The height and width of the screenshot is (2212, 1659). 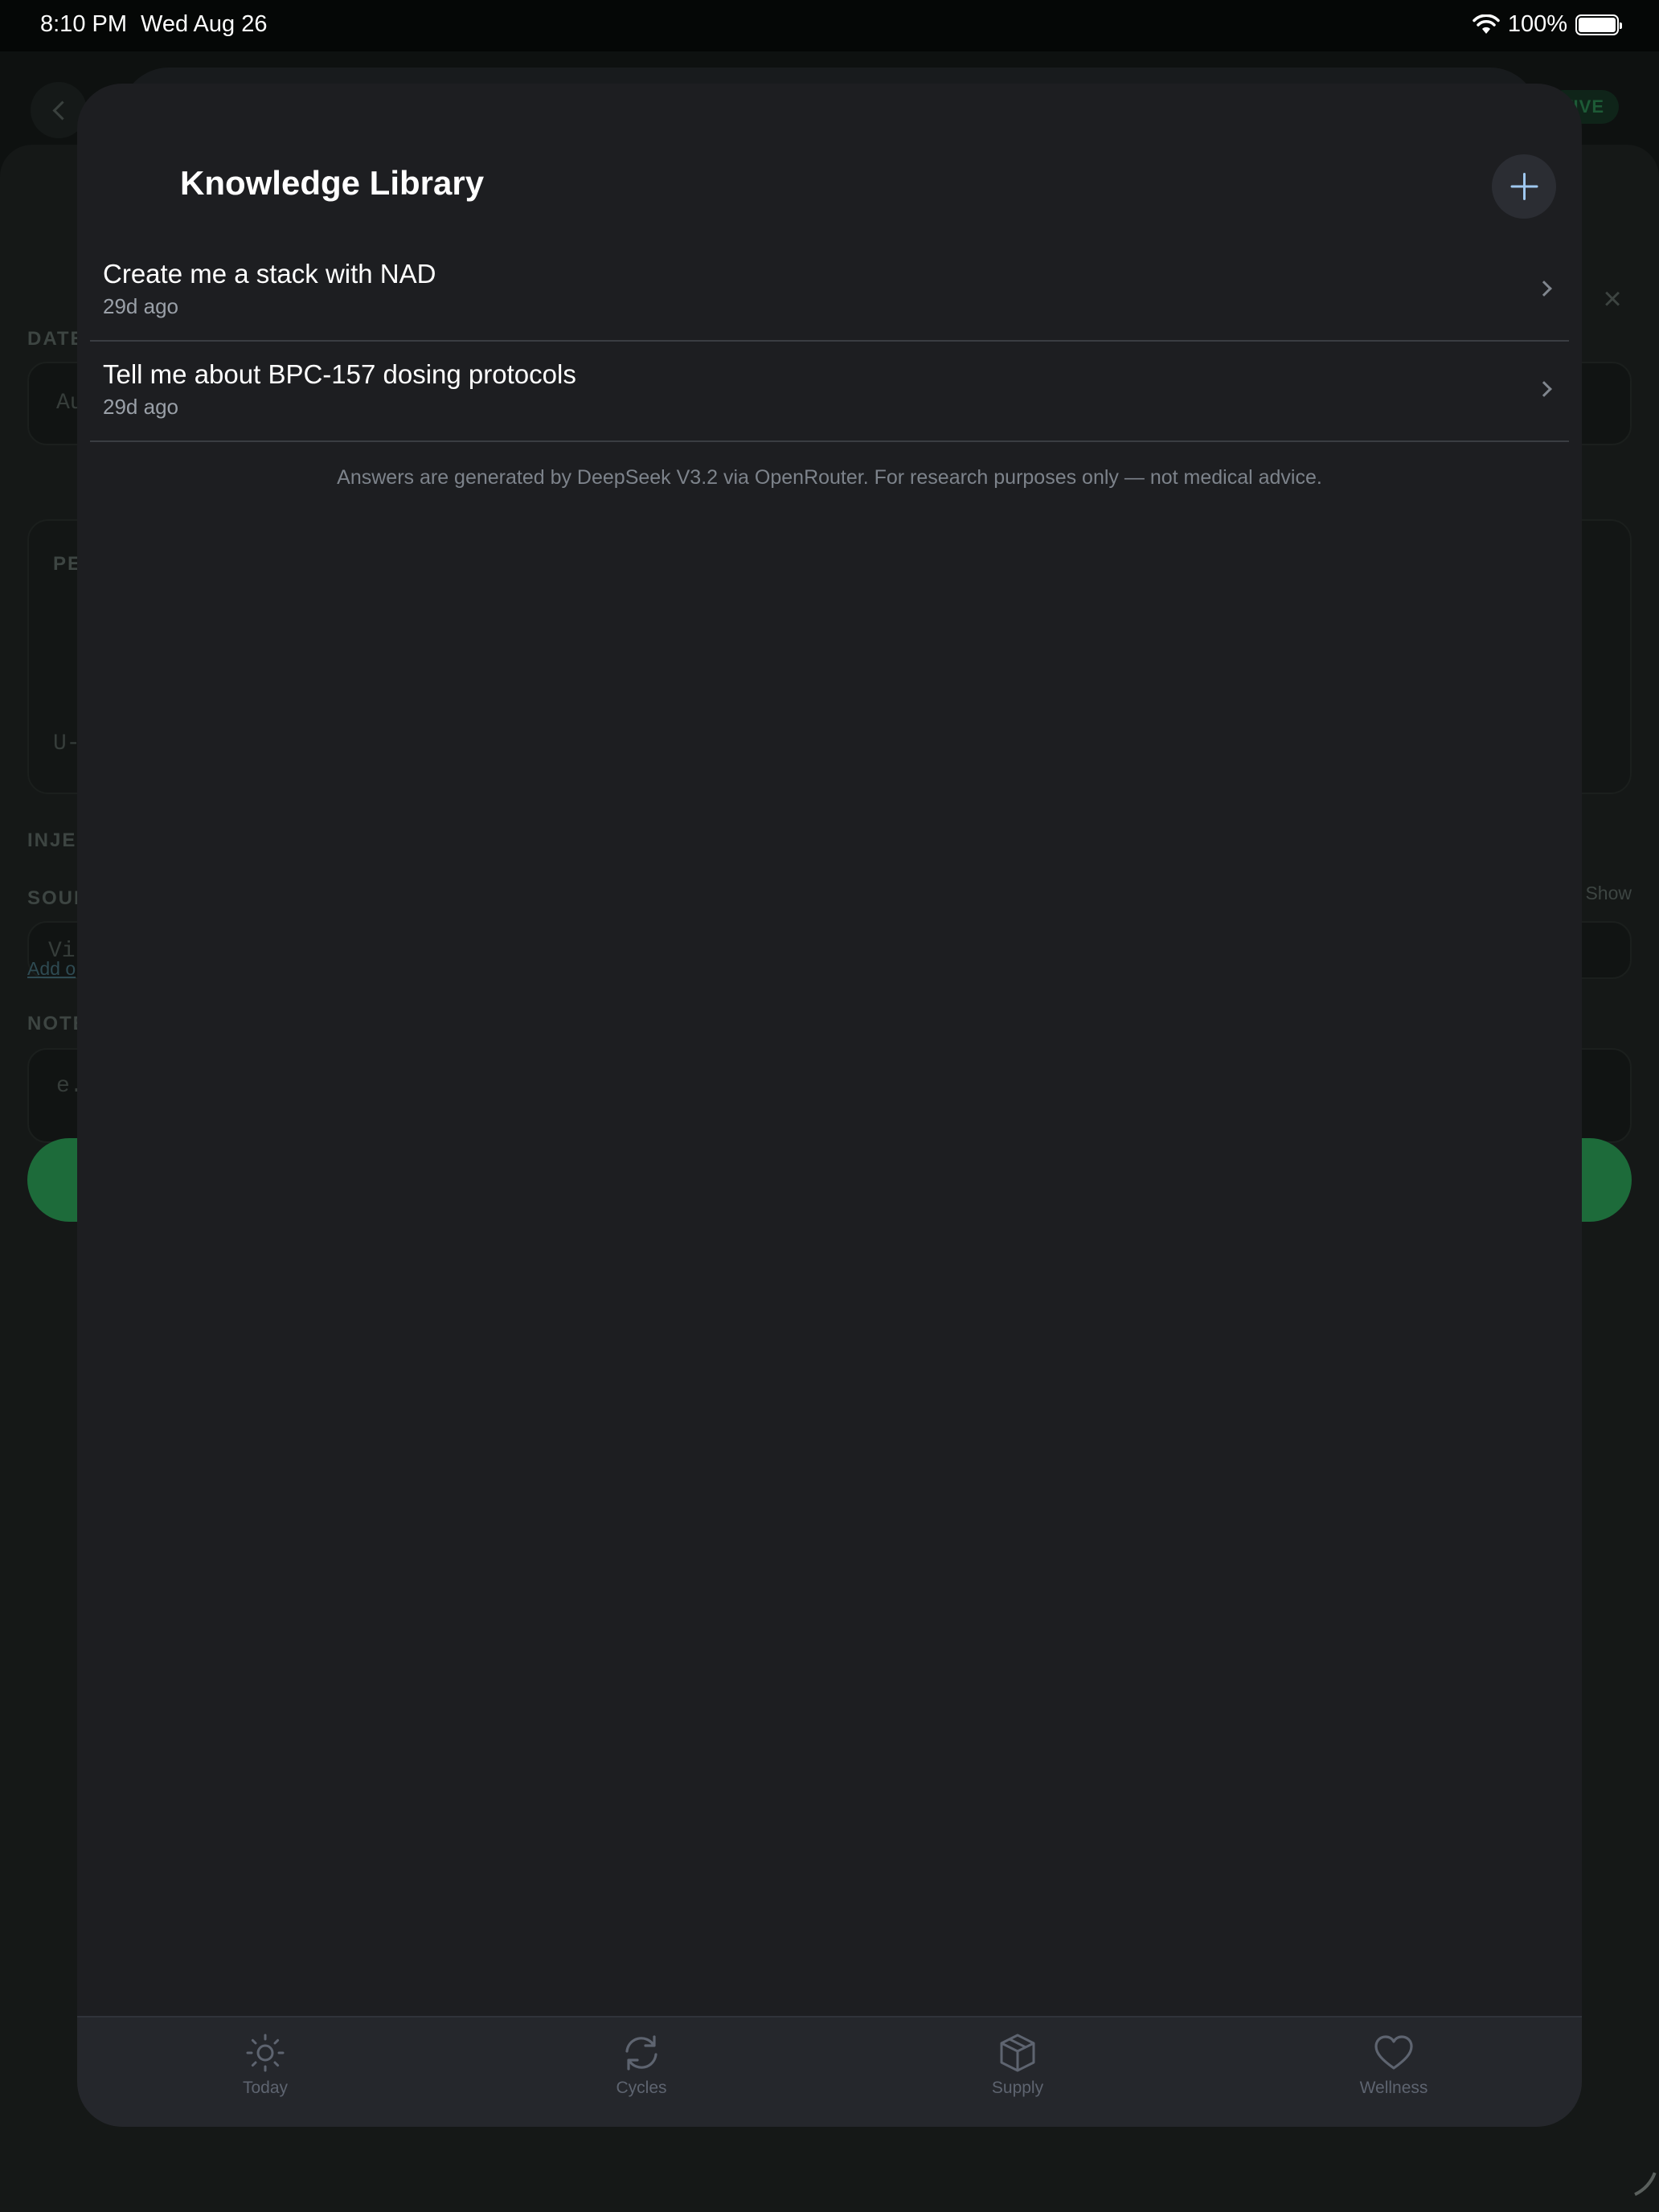 What do you see at coordinates (269, 274) in the screenshot?
I see `item-title: Create me a stack with NAD` at bounding box center [269, 274].